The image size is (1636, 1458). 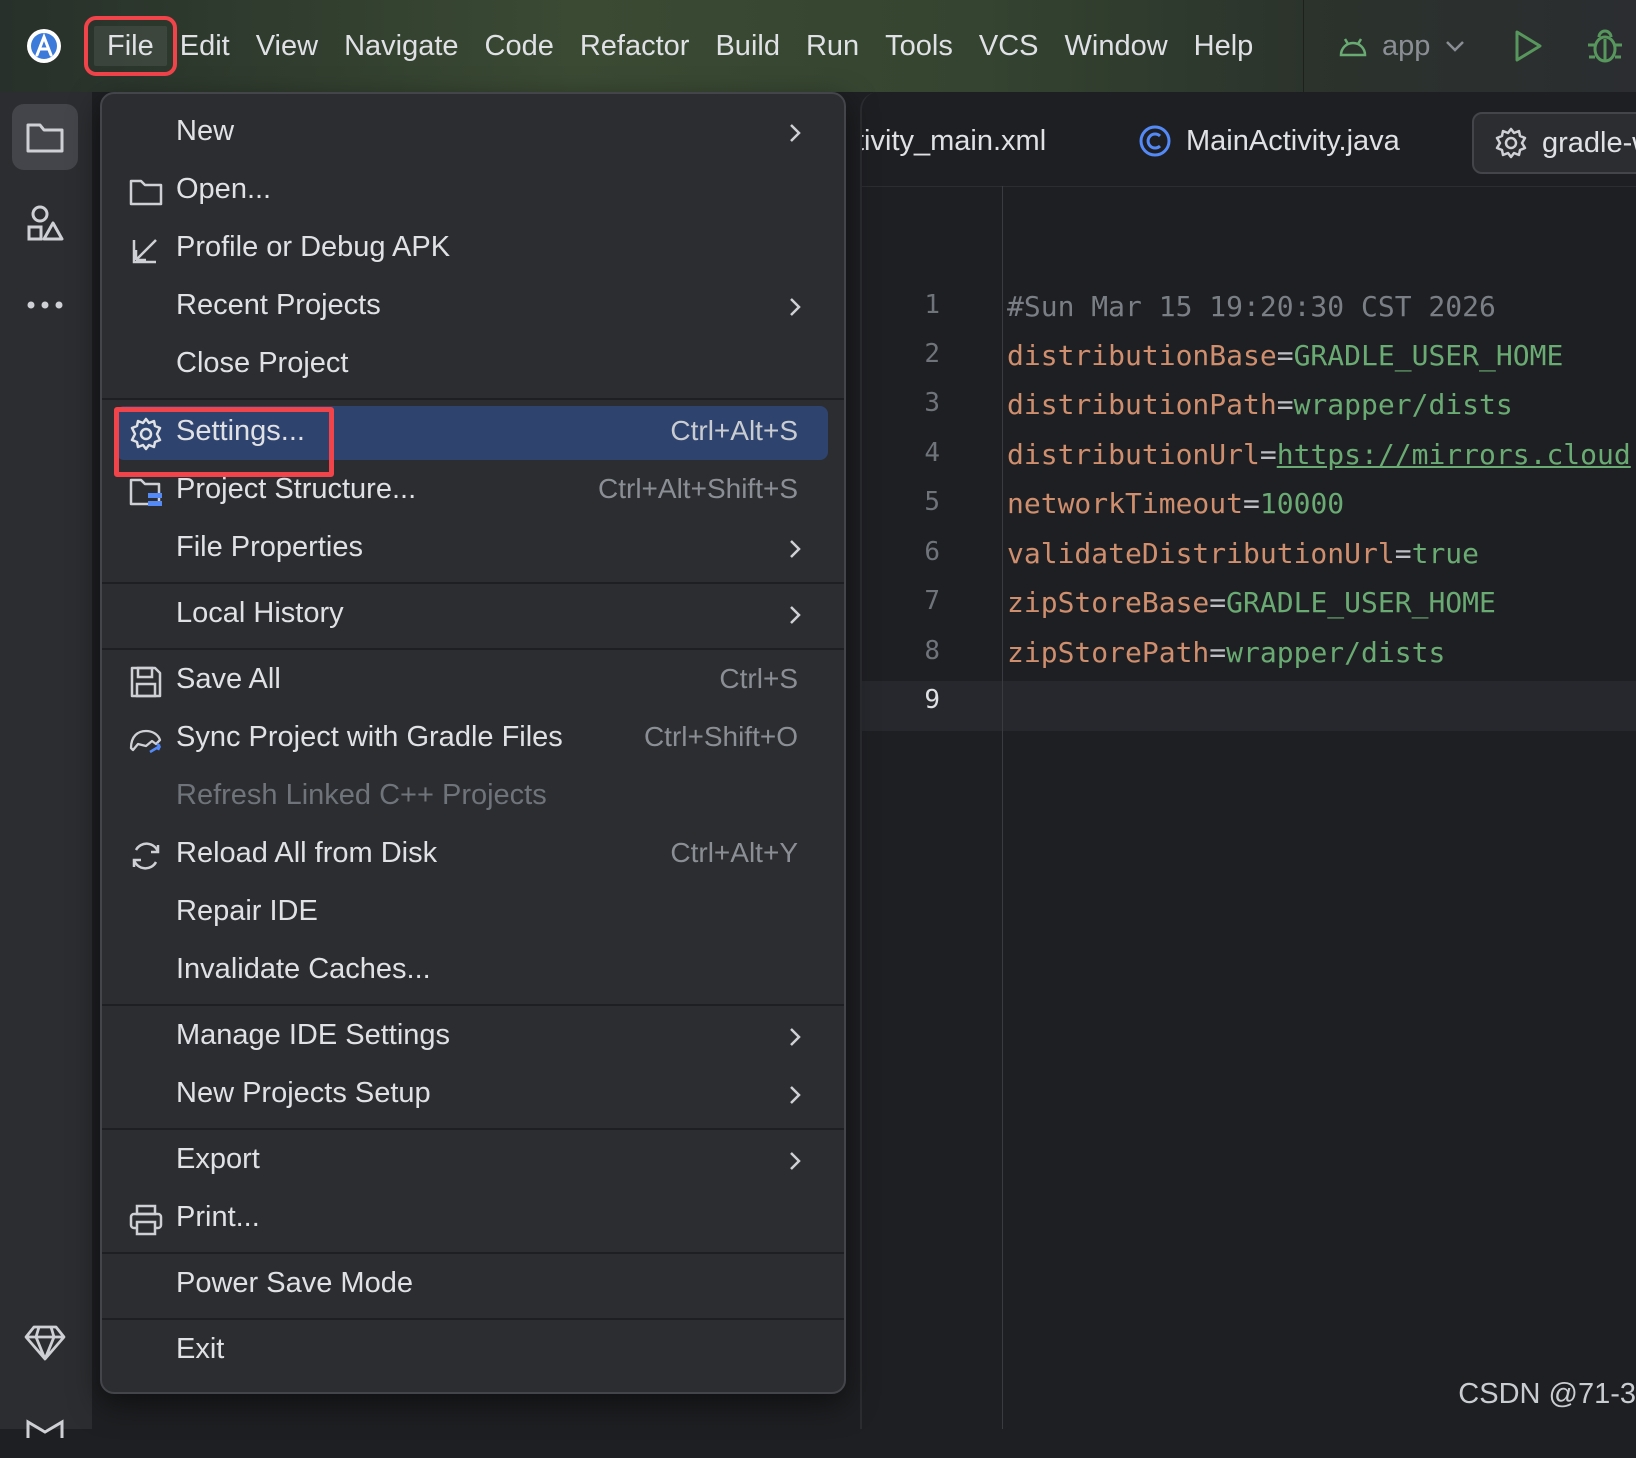 I want to click on more-tools-button, so click(x=45, y=305).